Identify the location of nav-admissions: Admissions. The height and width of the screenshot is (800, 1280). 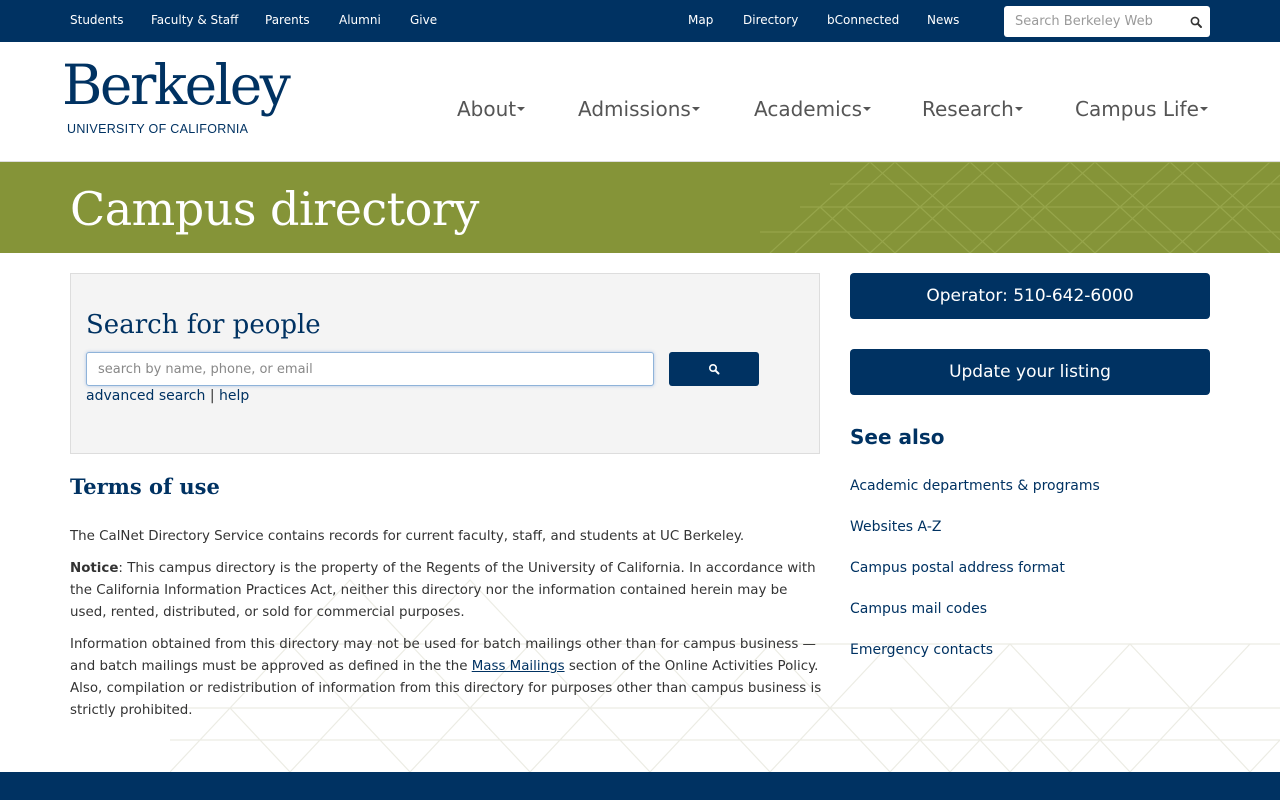
(639, 109).